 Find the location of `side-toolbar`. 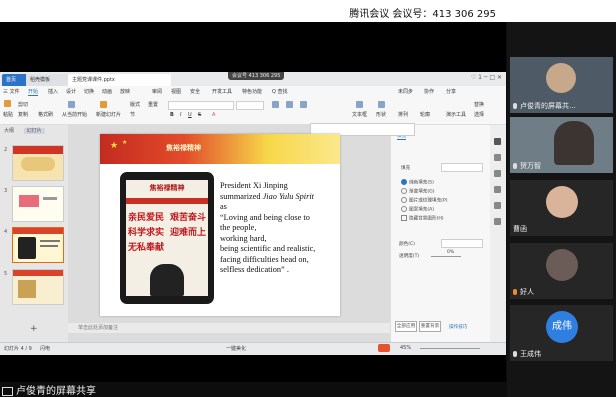

side-toolbar is located at coordinates (498, 233).